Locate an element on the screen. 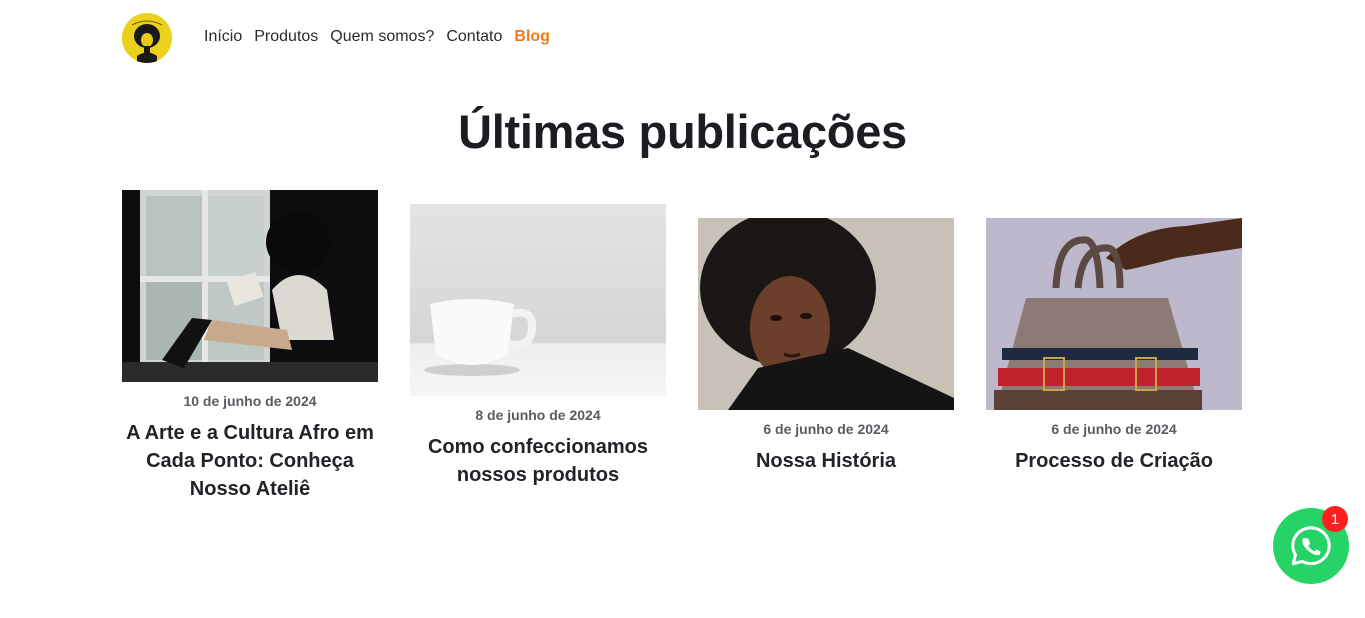  logo is located at coordinates (147, 38).